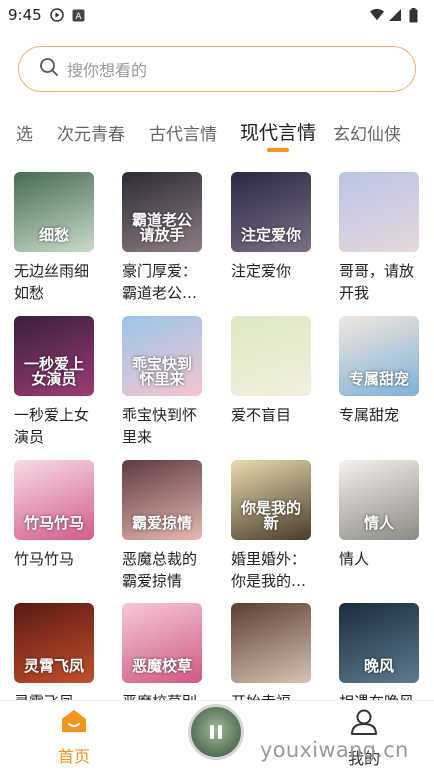 Image resolution: width=434 pixels, height=771 pixels. I want to click on book-title: 注定爱你, so click(275, 282).